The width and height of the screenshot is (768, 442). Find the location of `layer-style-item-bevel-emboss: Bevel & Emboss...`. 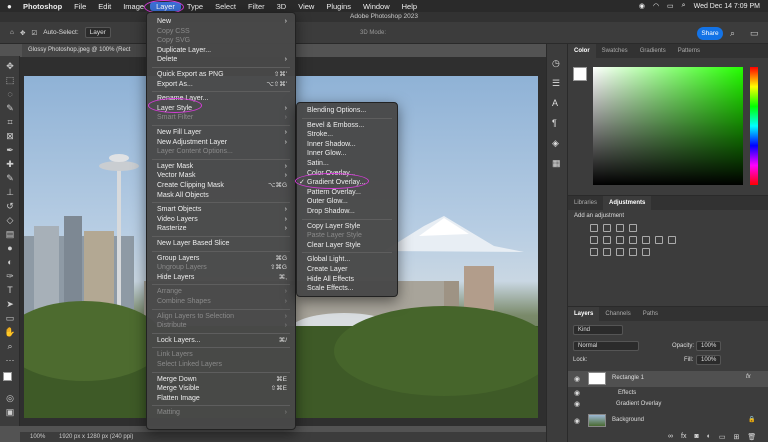

layer-style-item-bevel-emboss: Bevel & Emboss... is located at coordinates (348, 126).